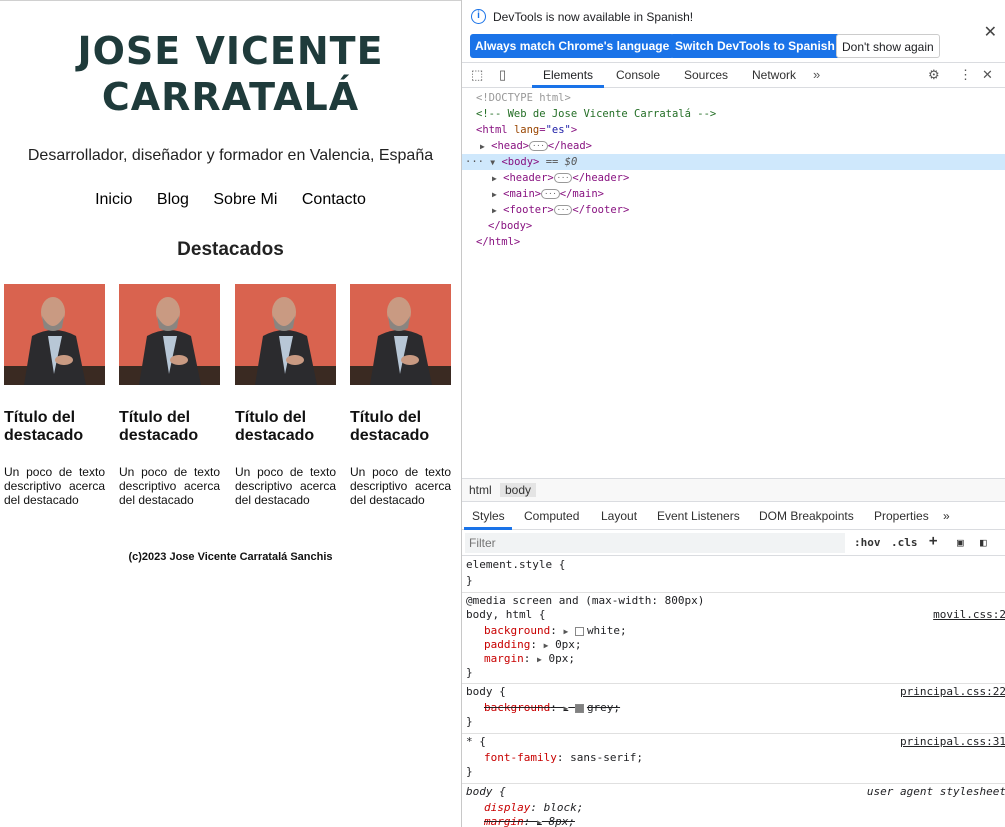 This screenshot has height=827, width=1005. I want to click on tab-network: Network, so click(774, 75).